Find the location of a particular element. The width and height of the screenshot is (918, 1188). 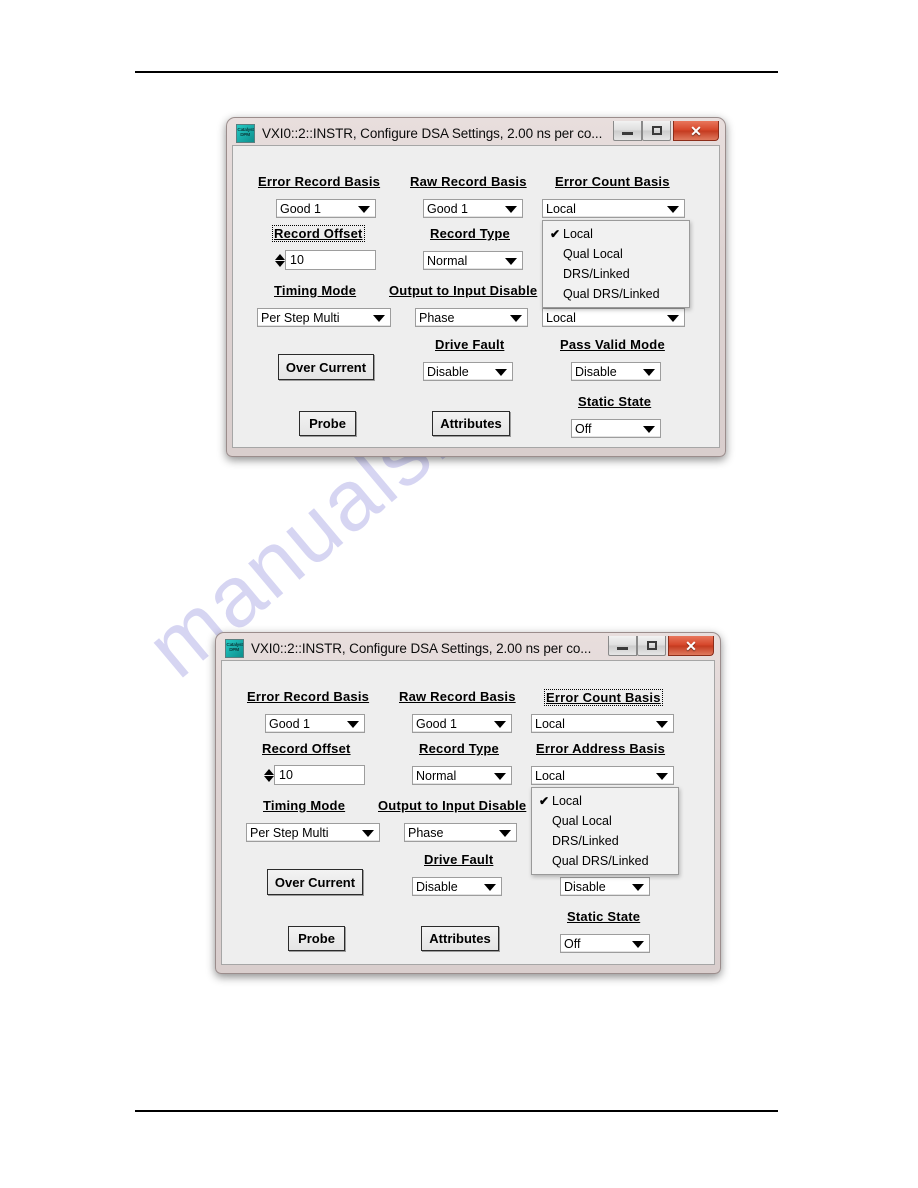

label-drive-fault: Drive Fault is located at coordinates (459, 859).